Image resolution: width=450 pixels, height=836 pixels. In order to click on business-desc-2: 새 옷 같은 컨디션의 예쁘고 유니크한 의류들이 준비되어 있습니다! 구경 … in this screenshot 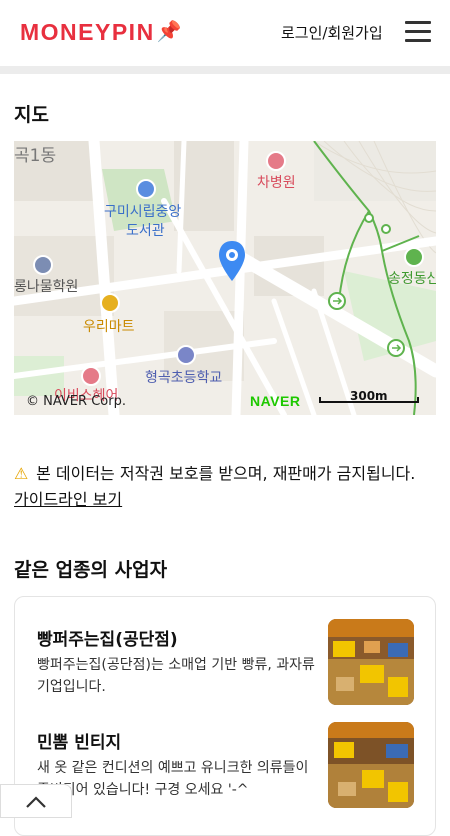, I will do `click(173, 779)`.